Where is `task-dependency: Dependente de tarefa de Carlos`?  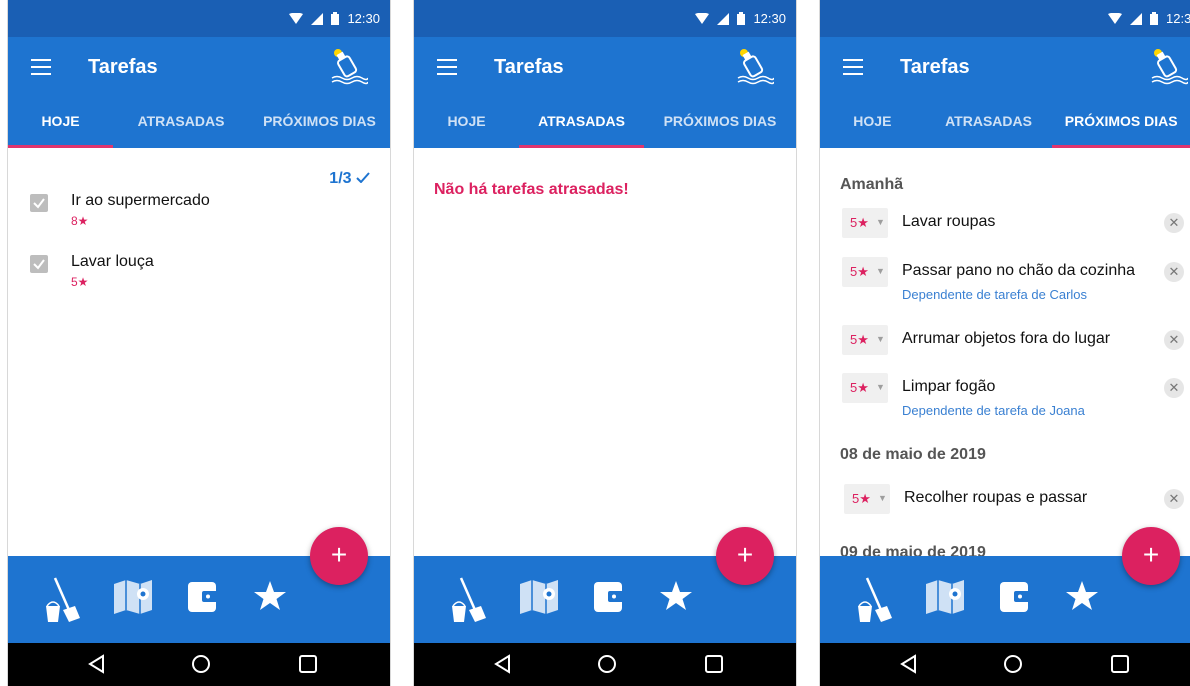
task-dependency: Dependente de tarefa de Carlos is located at coordinates (995, 294).